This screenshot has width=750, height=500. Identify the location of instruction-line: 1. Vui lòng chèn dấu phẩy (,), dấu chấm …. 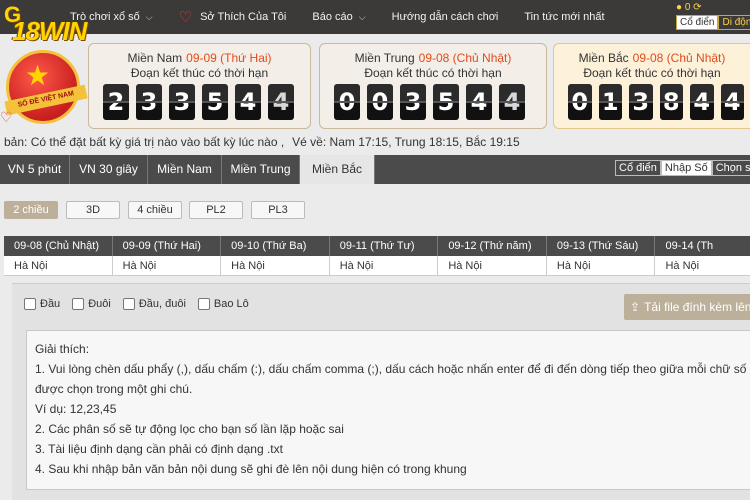
(391, 379).